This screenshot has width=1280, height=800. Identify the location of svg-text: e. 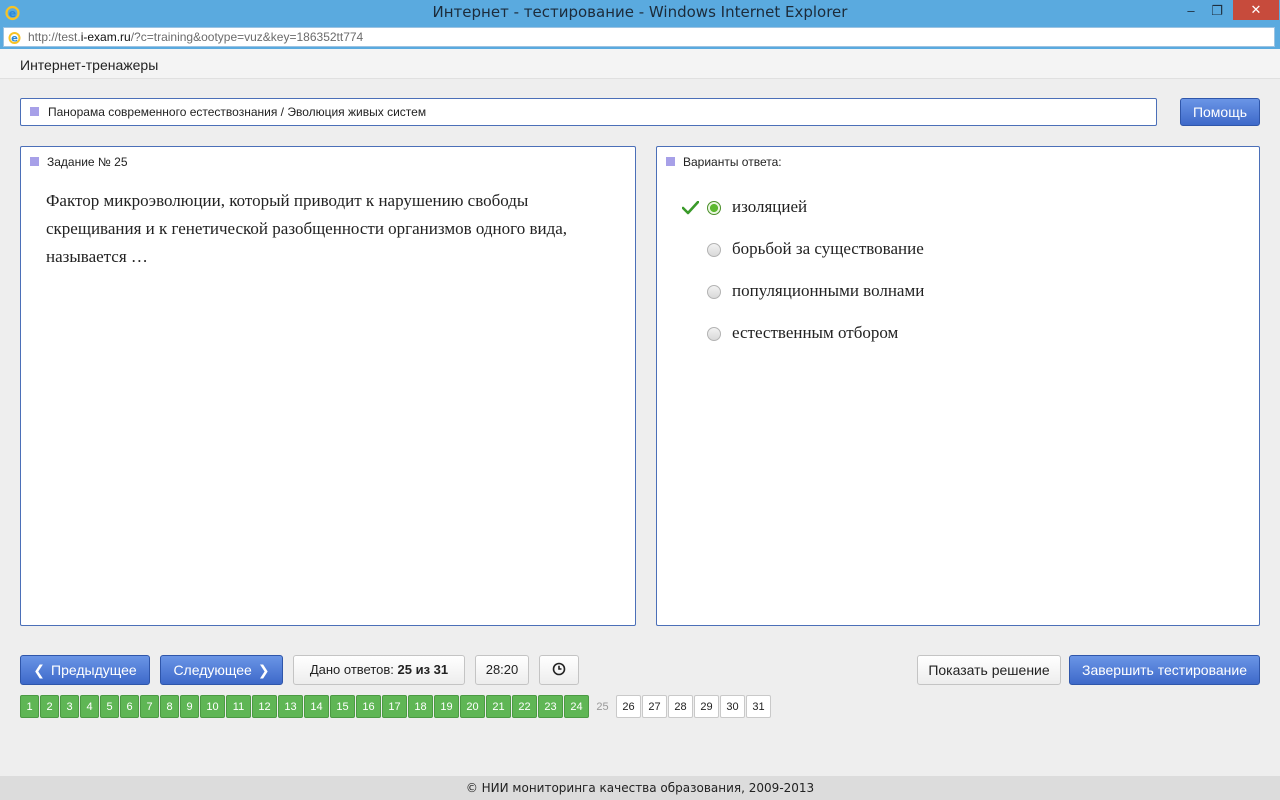
(14, 39).